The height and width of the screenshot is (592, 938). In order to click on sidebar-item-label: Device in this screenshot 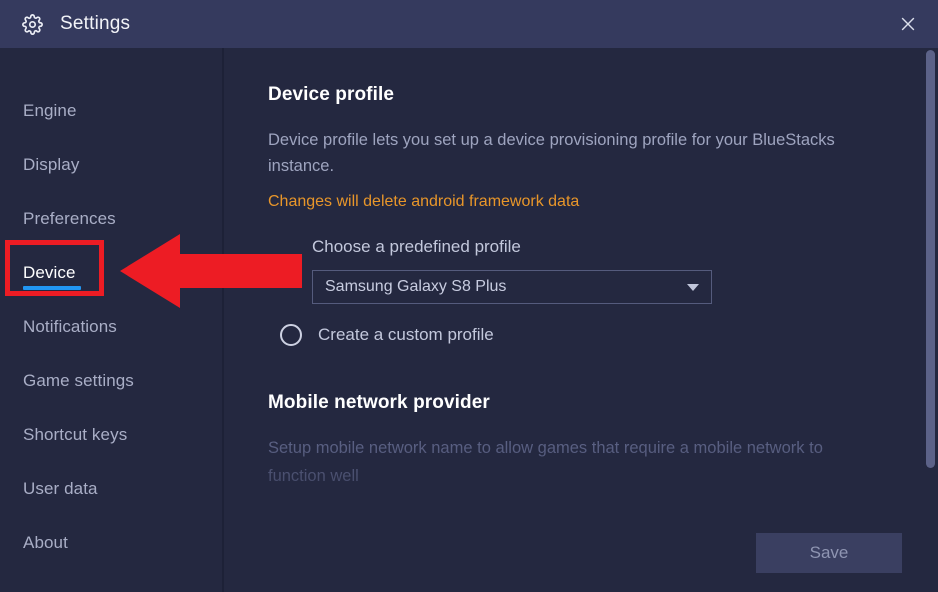, I will do `click(49, 272)`.